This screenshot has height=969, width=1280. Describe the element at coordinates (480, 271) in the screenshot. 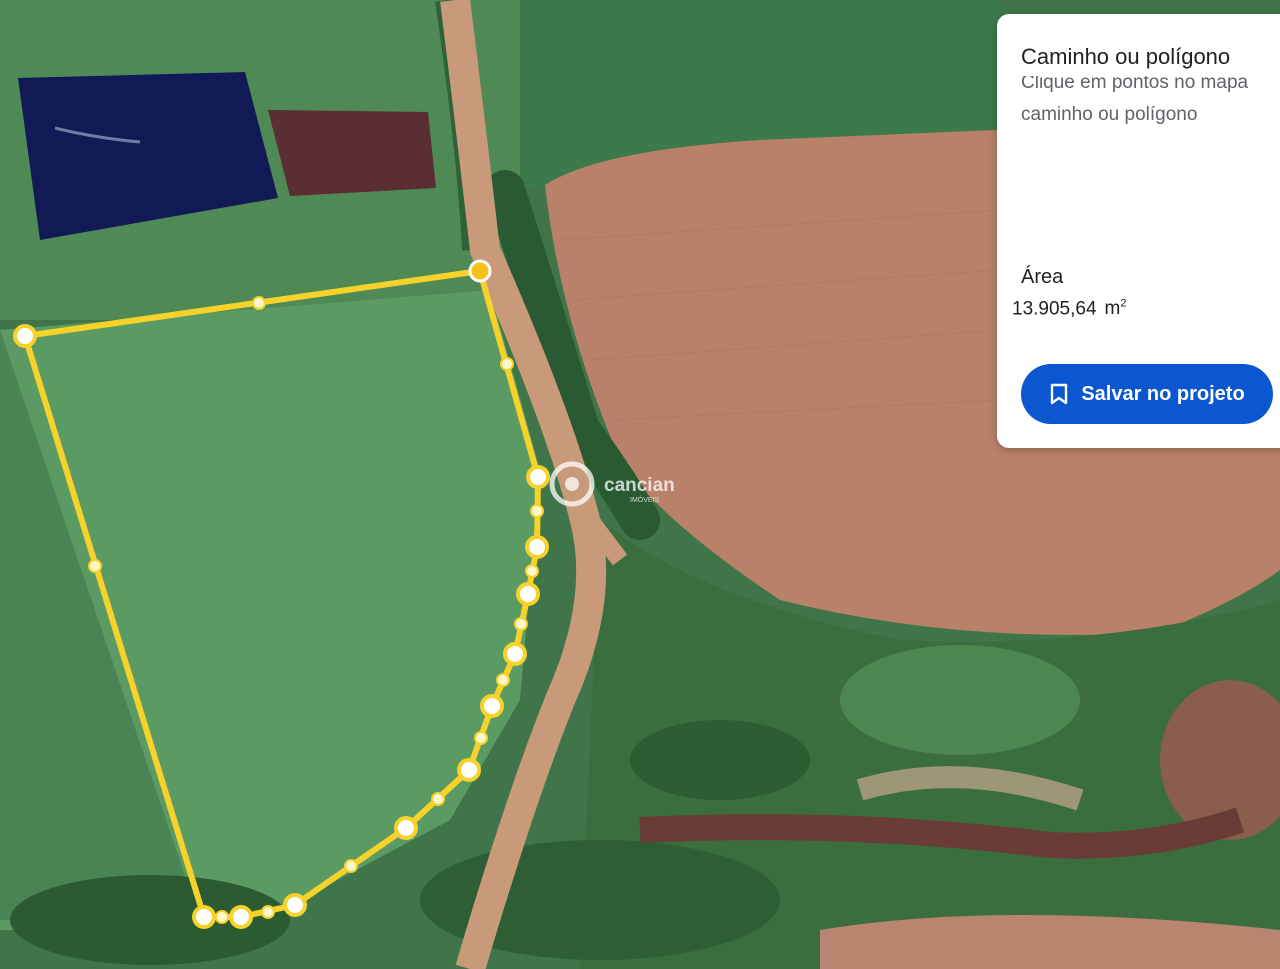

I see `active-vertex` at that location.